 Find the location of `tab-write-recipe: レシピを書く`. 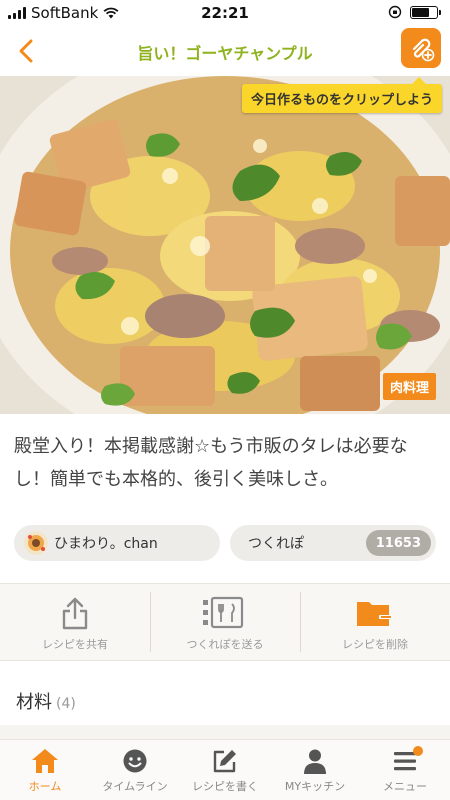

tab-write-recipe: レシピを書く is located at coordinates (225, 770).